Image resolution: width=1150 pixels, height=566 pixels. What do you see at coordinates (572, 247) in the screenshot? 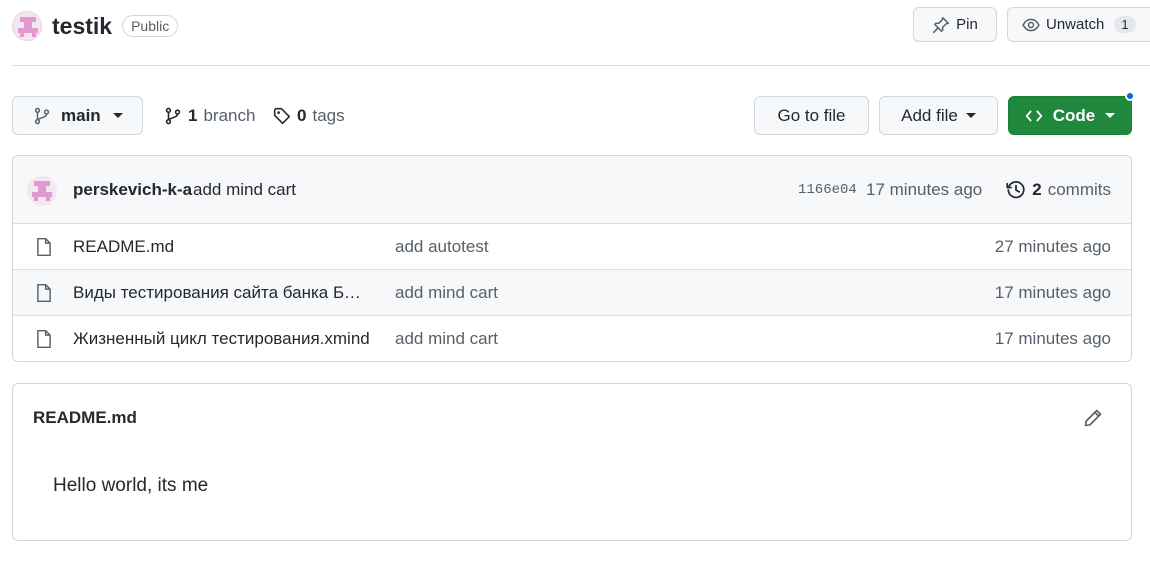
I see `file-row: README.md add autotest 27 minutes ago` at bounding box center [572, 247].